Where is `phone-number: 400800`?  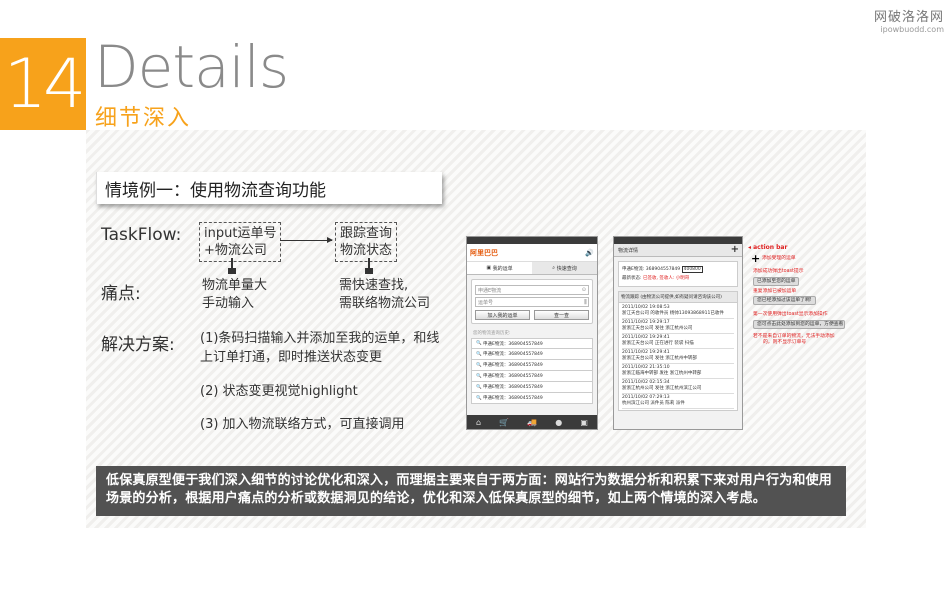
phone-number: 400800 is located at coordinates (692, 269).